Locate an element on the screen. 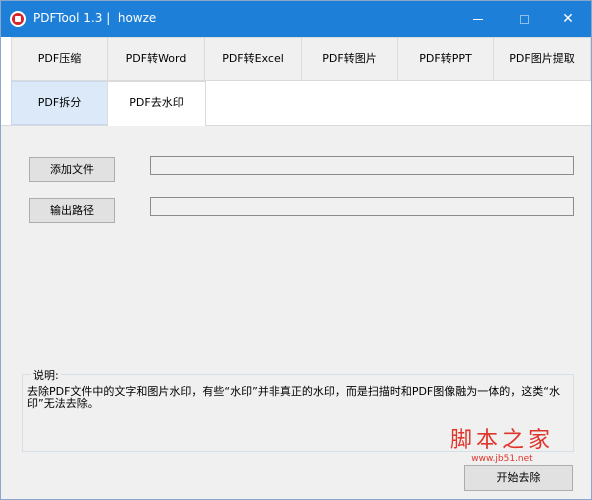 The width and height of the screenshot is (592, 500). tab-pdf-image-extract: PDF图片提取 is located at coordinates (542, 59).